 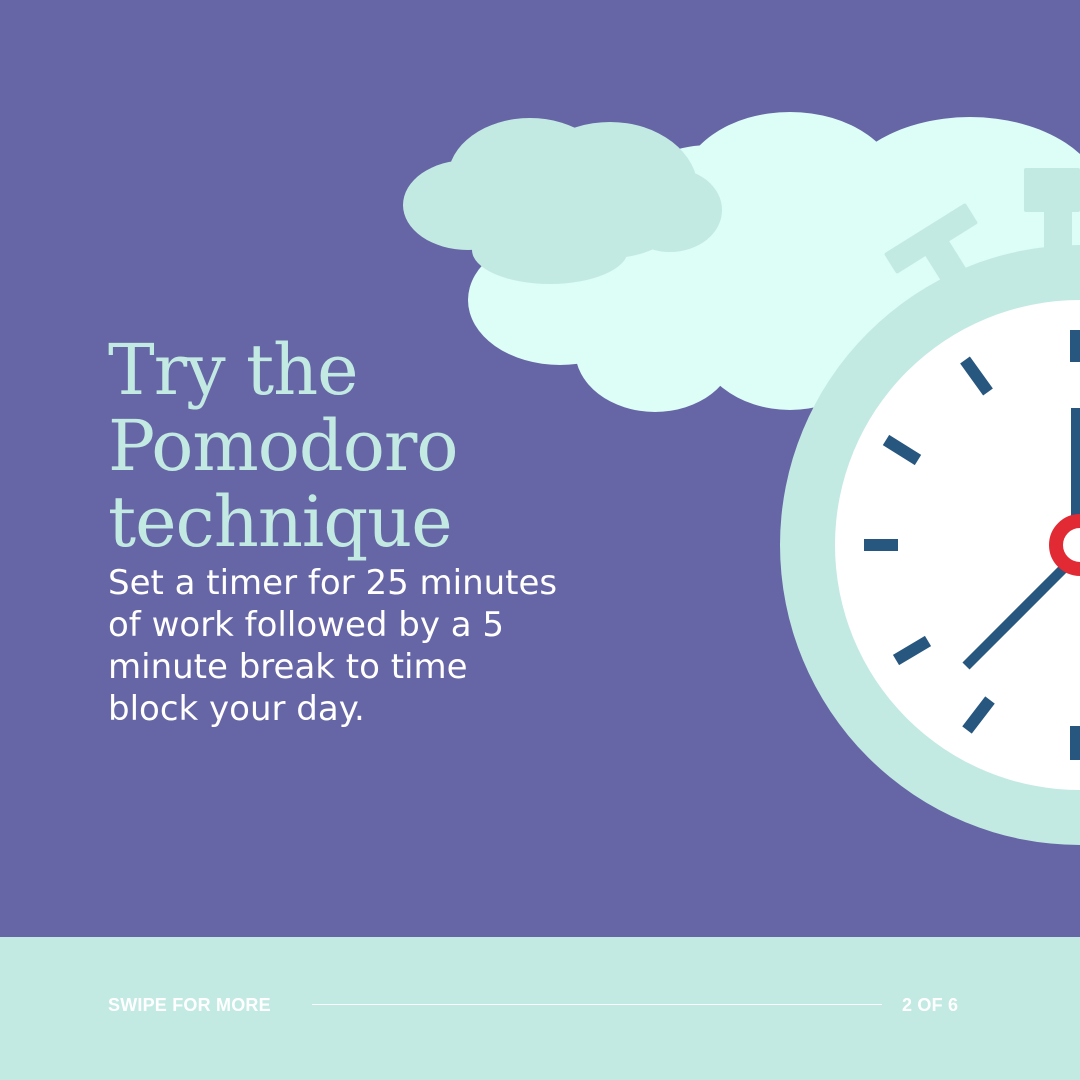 I want to click on body-line-1: Set a timer for 25 minutes, so click(x=333, y=583).